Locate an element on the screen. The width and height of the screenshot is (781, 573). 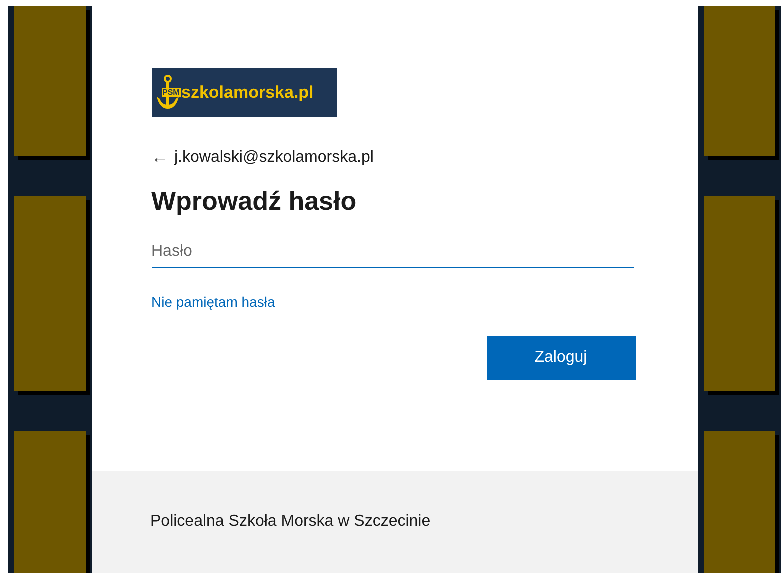
forgot-password-link: Nie pamiętam hasła is located at coordinates (214, 302).